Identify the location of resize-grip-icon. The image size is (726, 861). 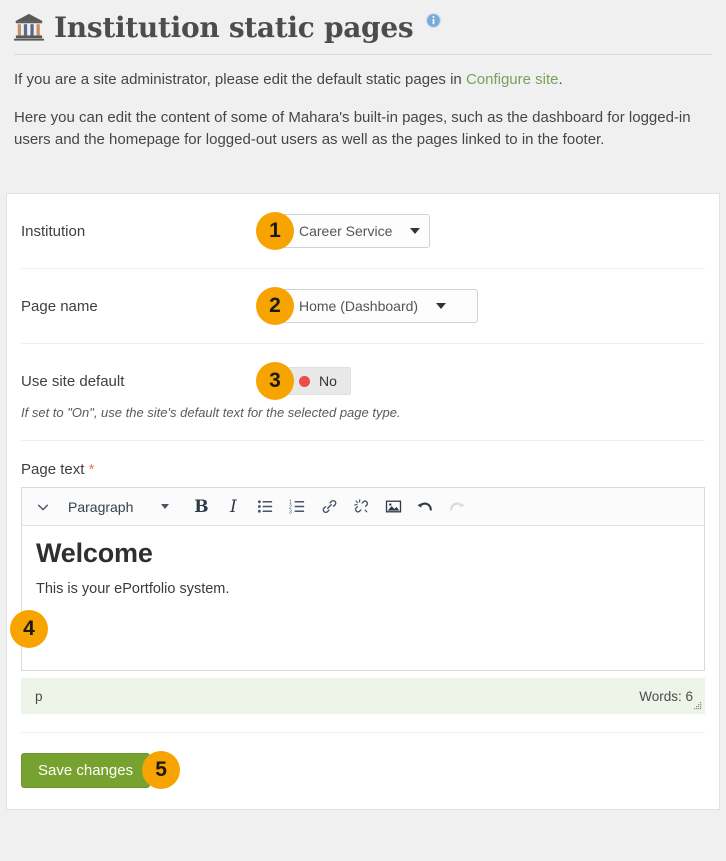
(697, 707).